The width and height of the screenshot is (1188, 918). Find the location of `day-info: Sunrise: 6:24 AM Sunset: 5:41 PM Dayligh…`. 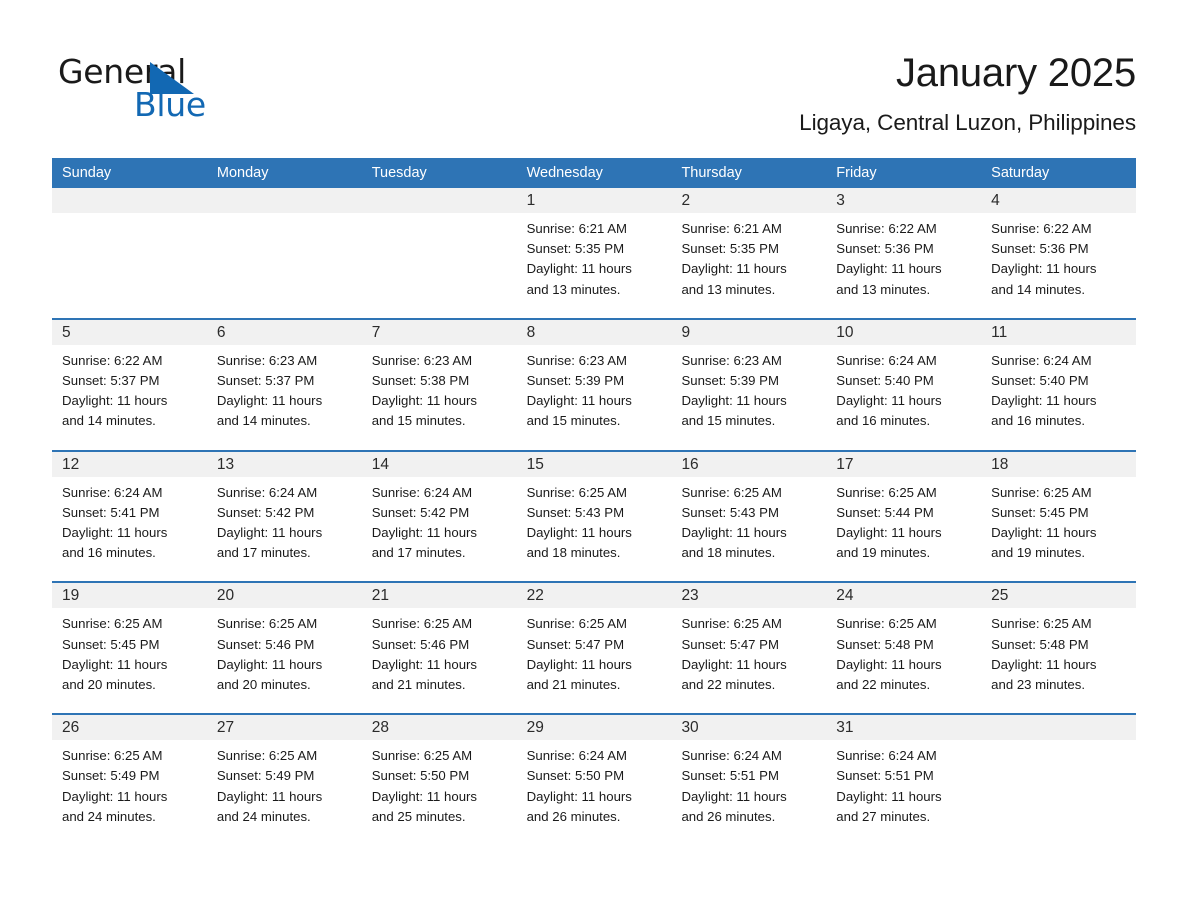

day-info: Sunrise: 6:24 AM Sunset: 5:41 PM Dayligh… is located at coordinates (129, 520).